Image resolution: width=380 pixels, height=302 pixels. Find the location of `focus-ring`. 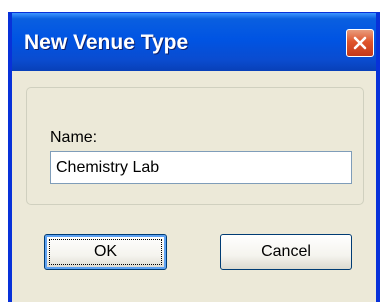

focus-ring is located at coordinates (105, 252).